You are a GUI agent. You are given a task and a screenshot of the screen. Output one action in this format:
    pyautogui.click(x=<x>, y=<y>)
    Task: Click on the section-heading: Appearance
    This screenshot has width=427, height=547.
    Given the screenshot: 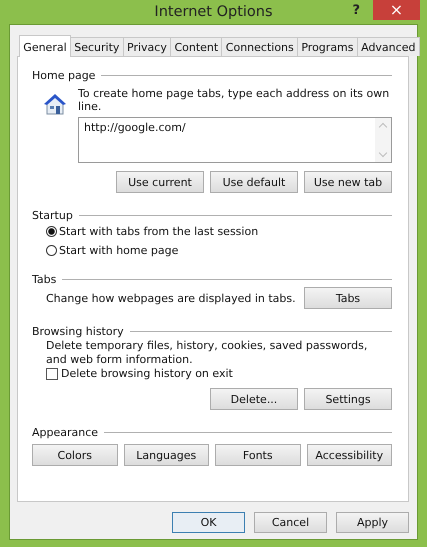 What is the action you would take?
    pyautogui.click(x=65, y=432)
    